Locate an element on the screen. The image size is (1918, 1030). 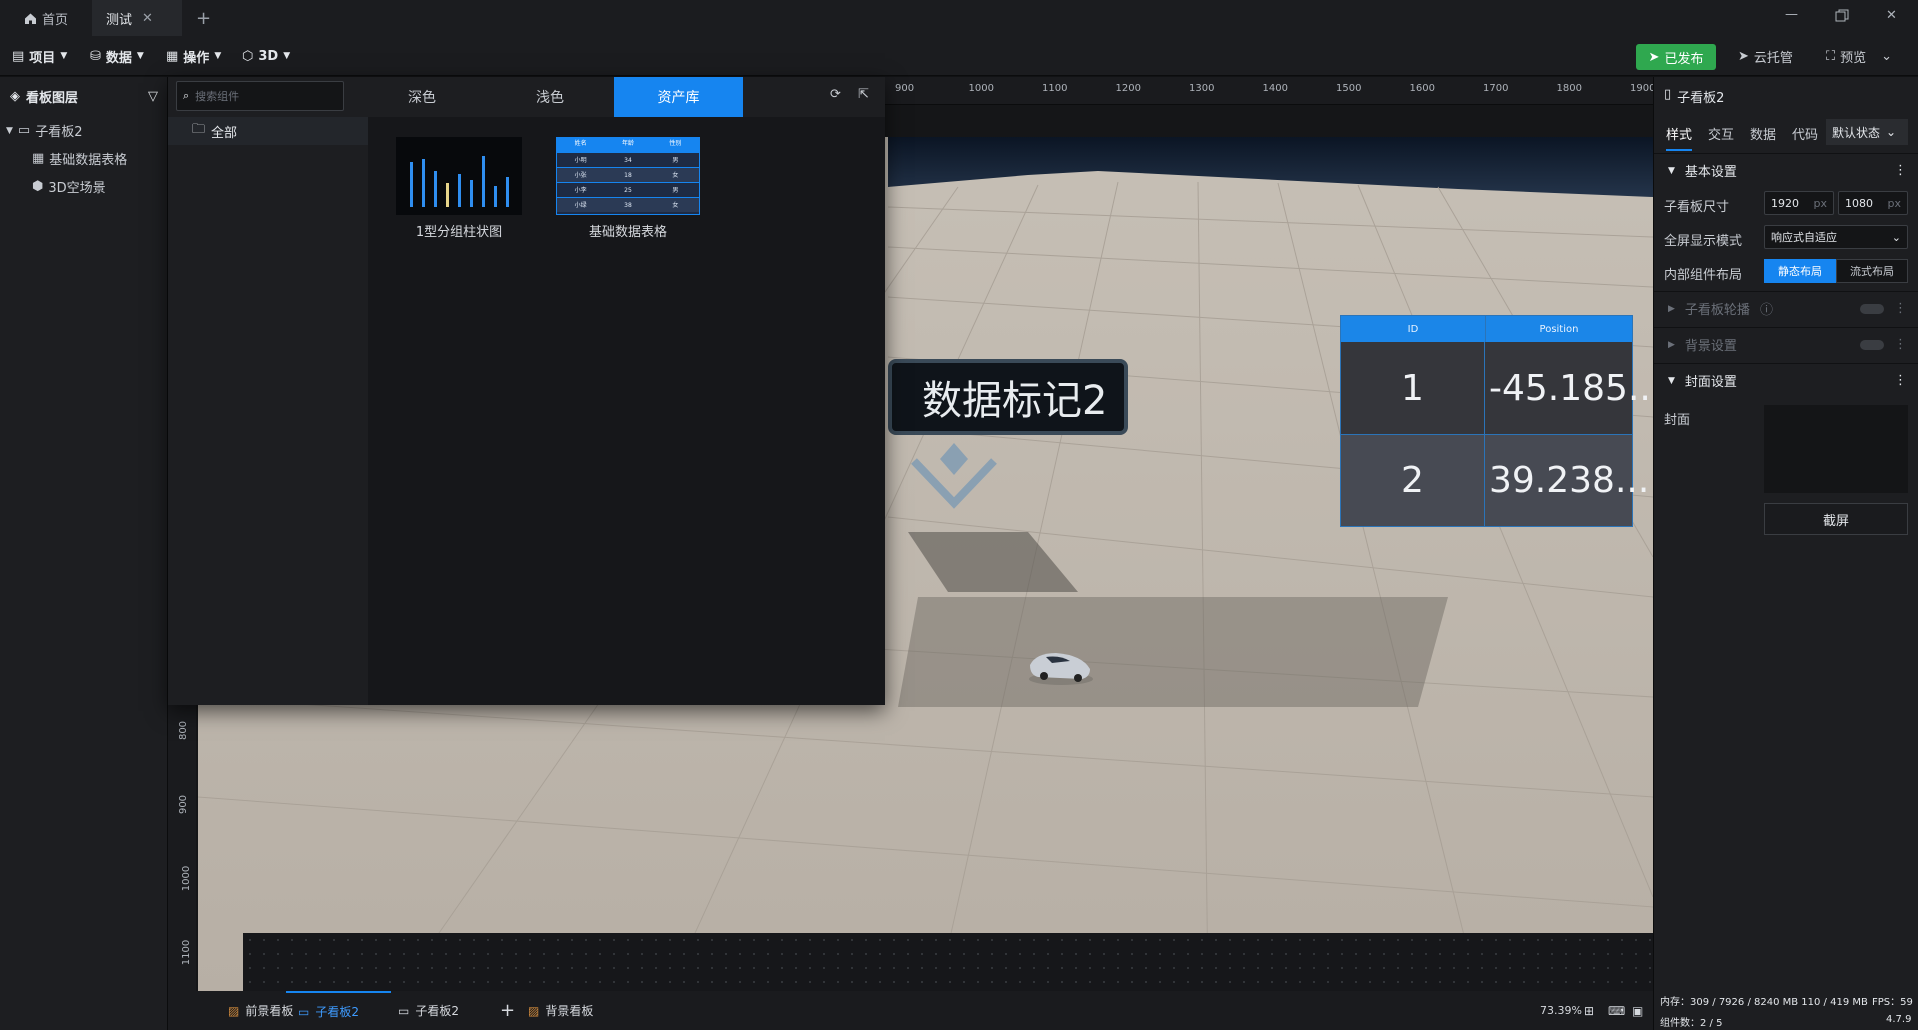
ruler-tick: 1500 is located at coordinates (1349, 88).